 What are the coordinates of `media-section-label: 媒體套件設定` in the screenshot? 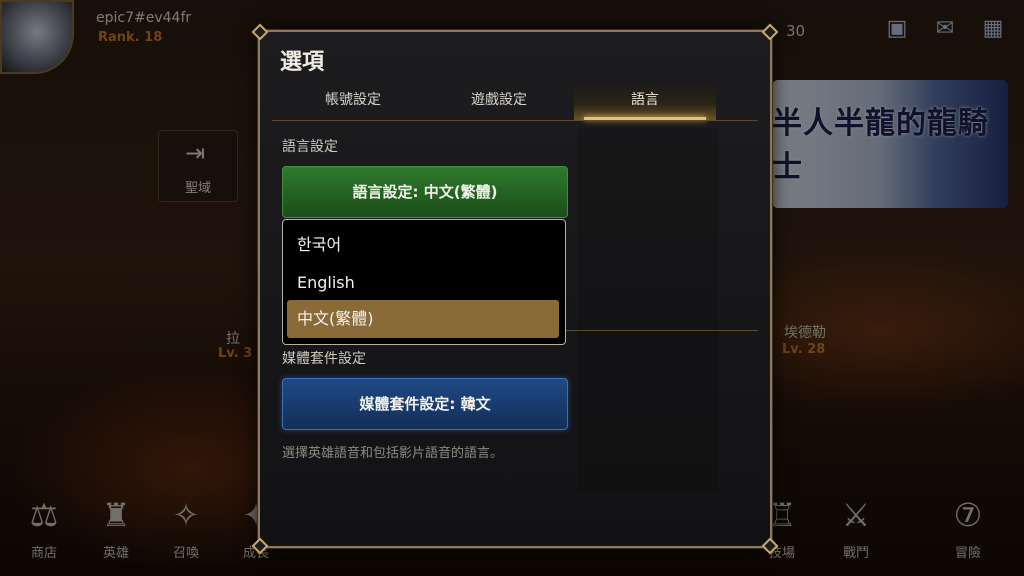 It's located at (324, 359).